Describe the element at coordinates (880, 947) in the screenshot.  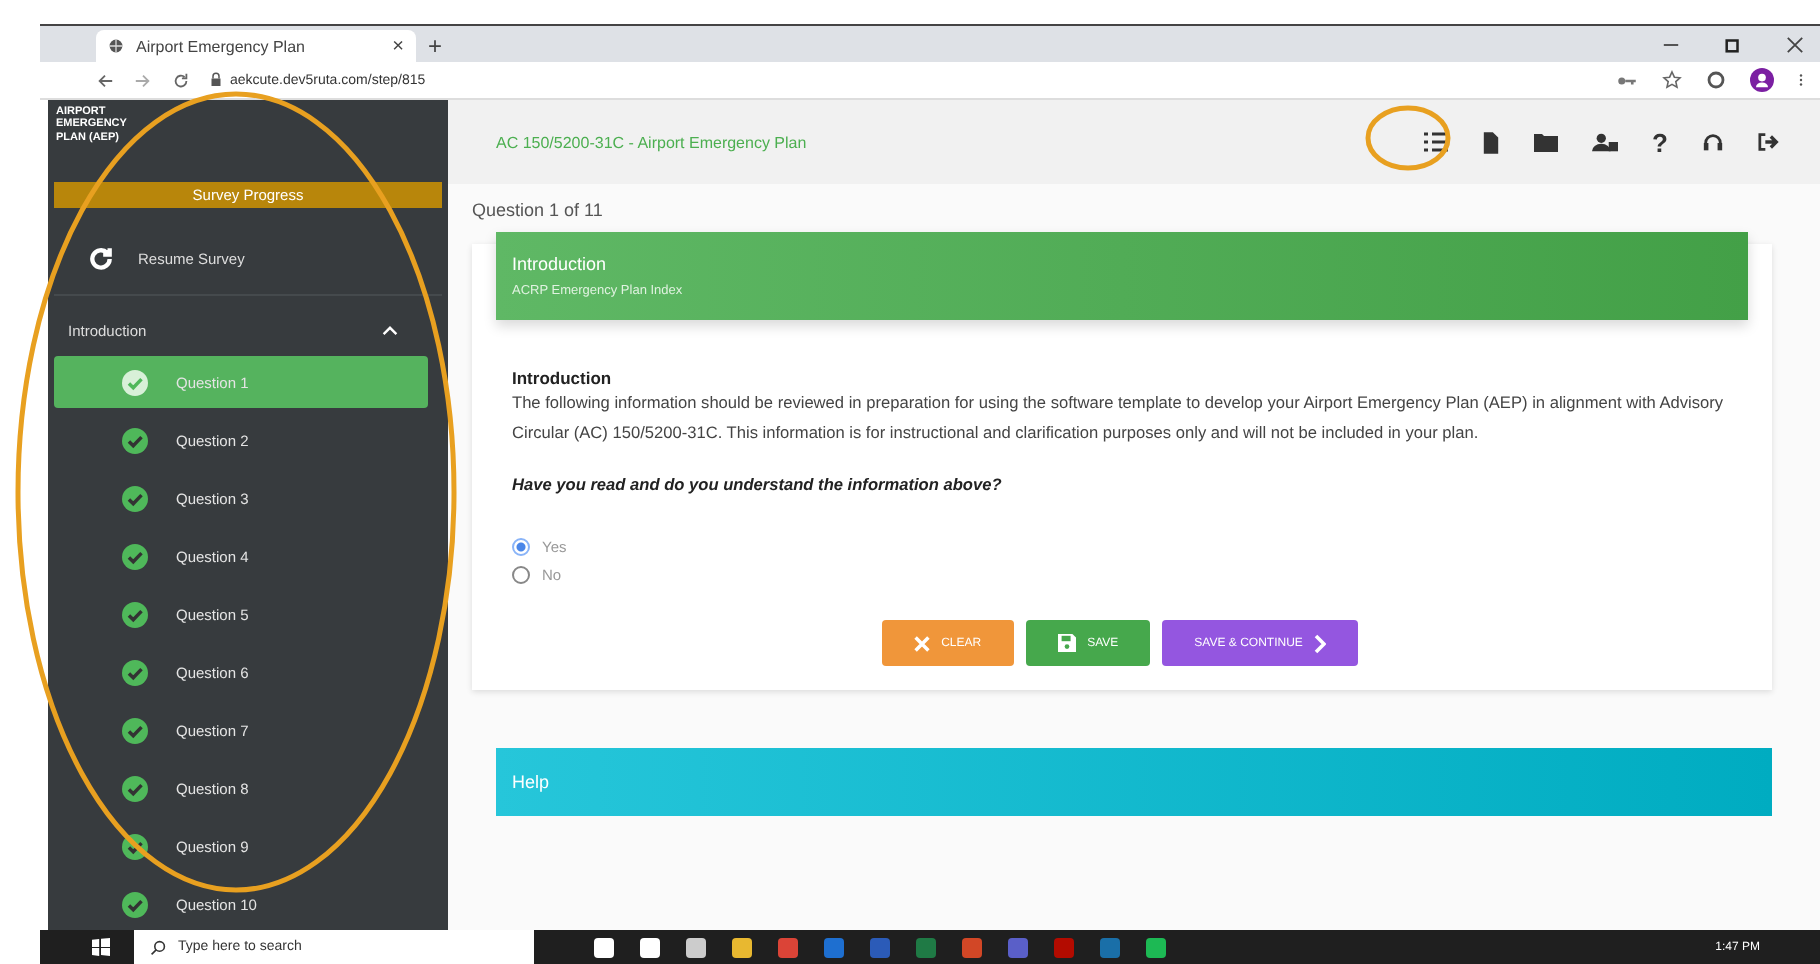
I see `taskbar-app-icons-drawing` at that location.